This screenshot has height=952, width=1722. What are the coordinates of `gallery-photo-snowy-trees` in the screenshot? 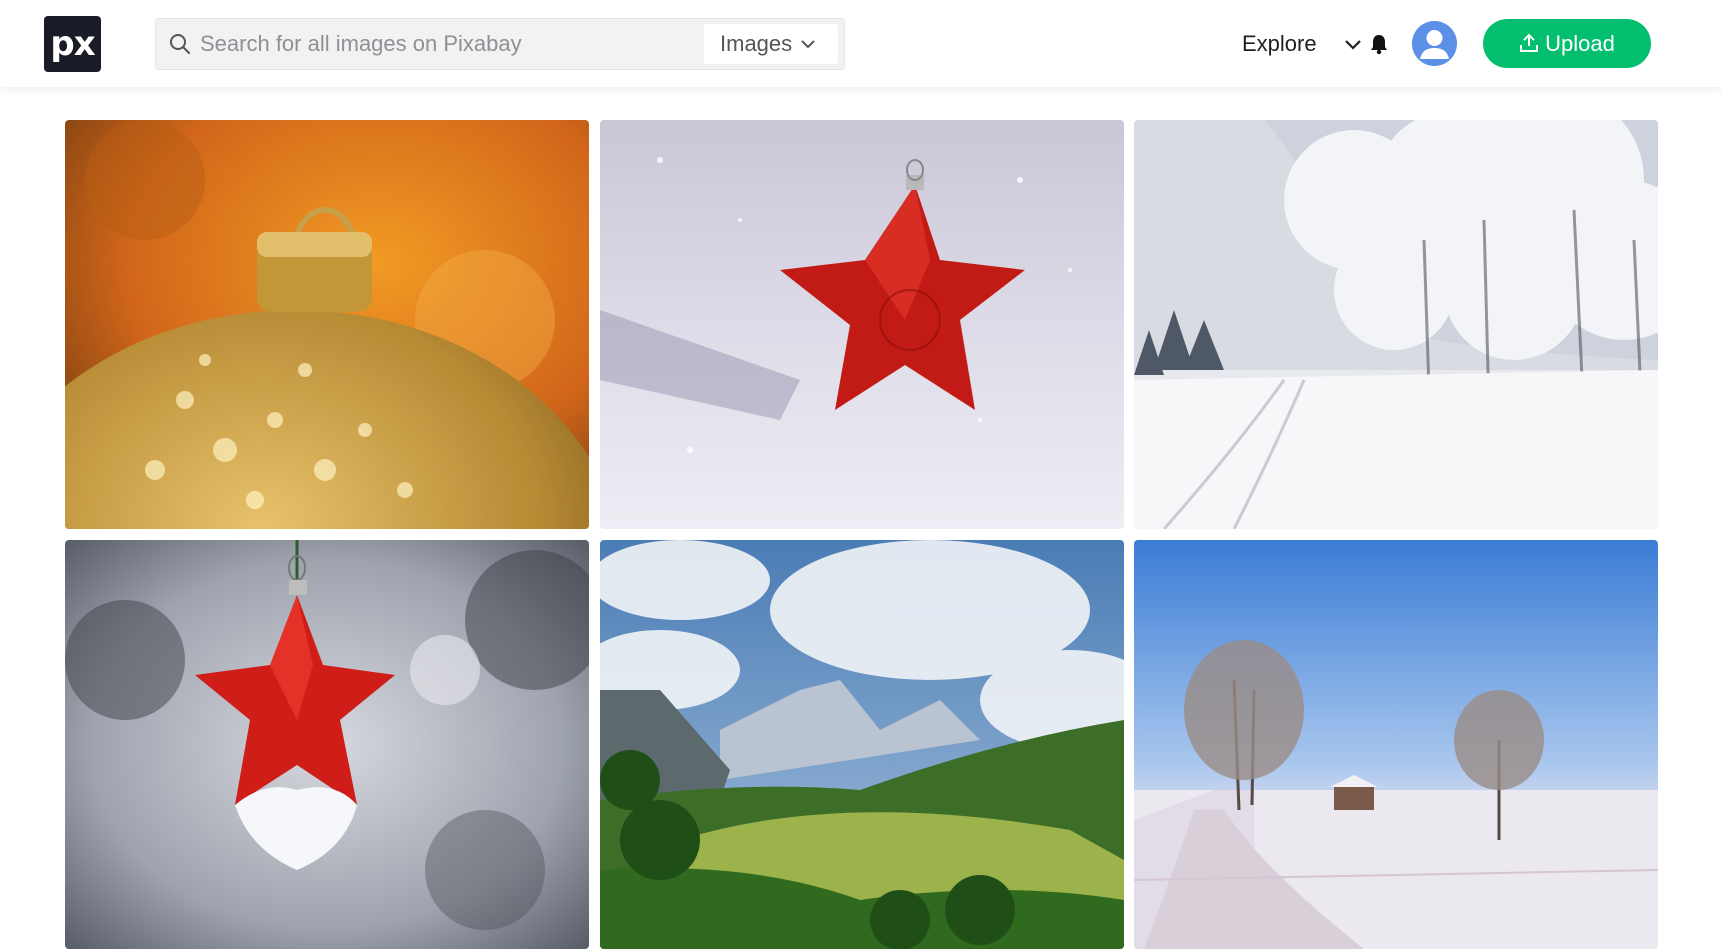 It's located at (1396, 324).